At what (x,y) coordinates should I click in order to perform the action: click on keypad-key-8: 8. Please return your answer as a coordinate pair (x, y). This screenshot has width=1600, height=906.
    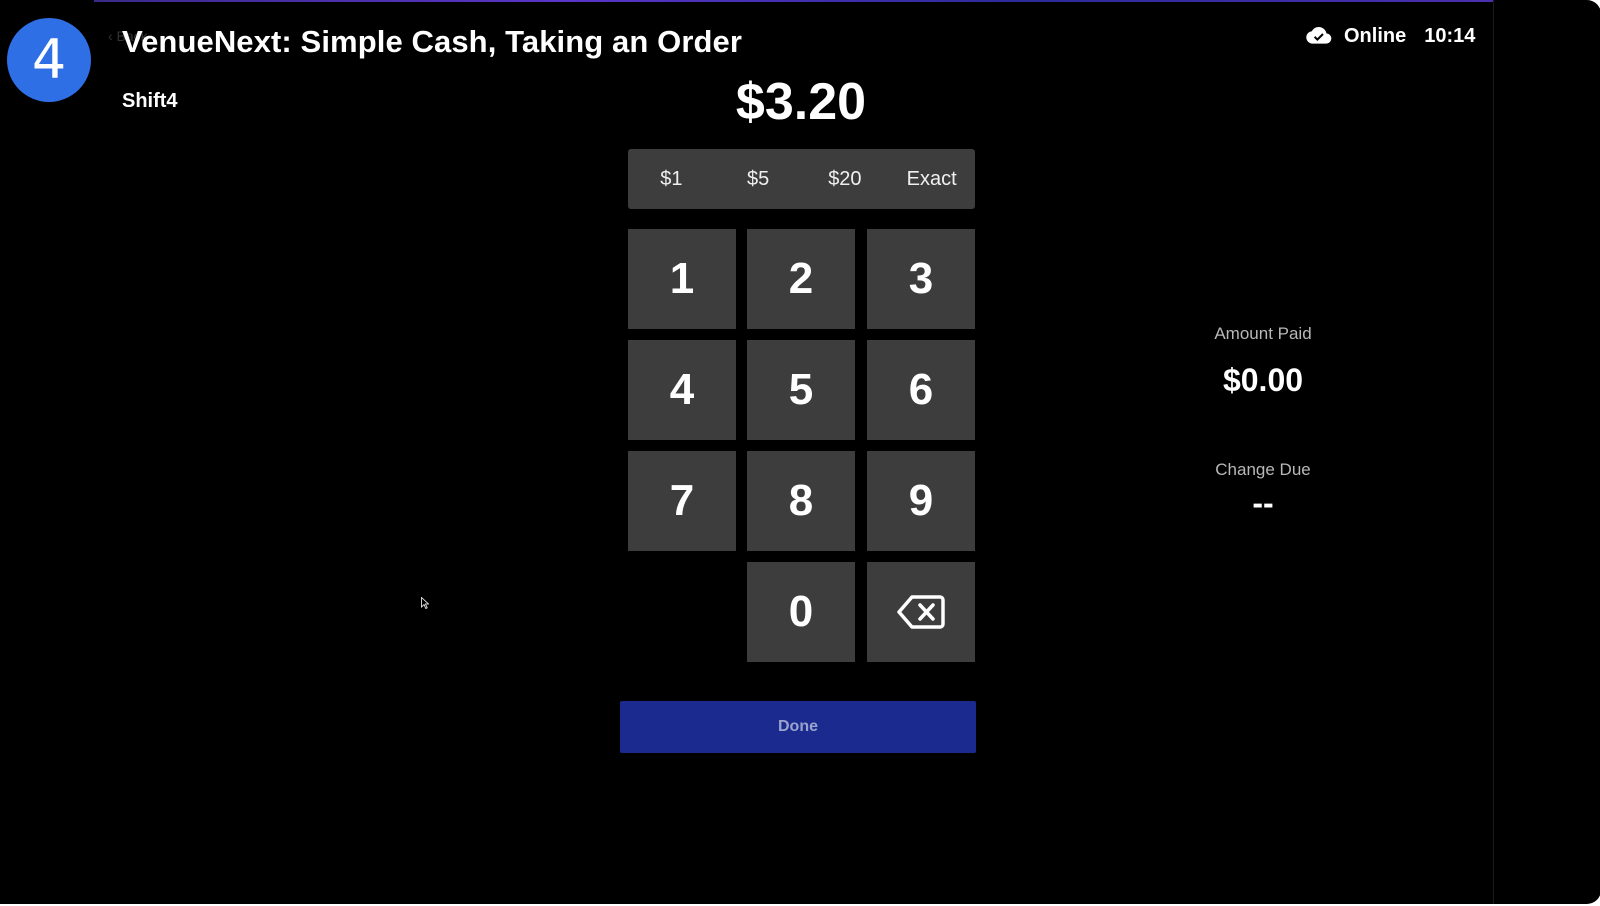
    Looking at the image, I should click on (801, 501).